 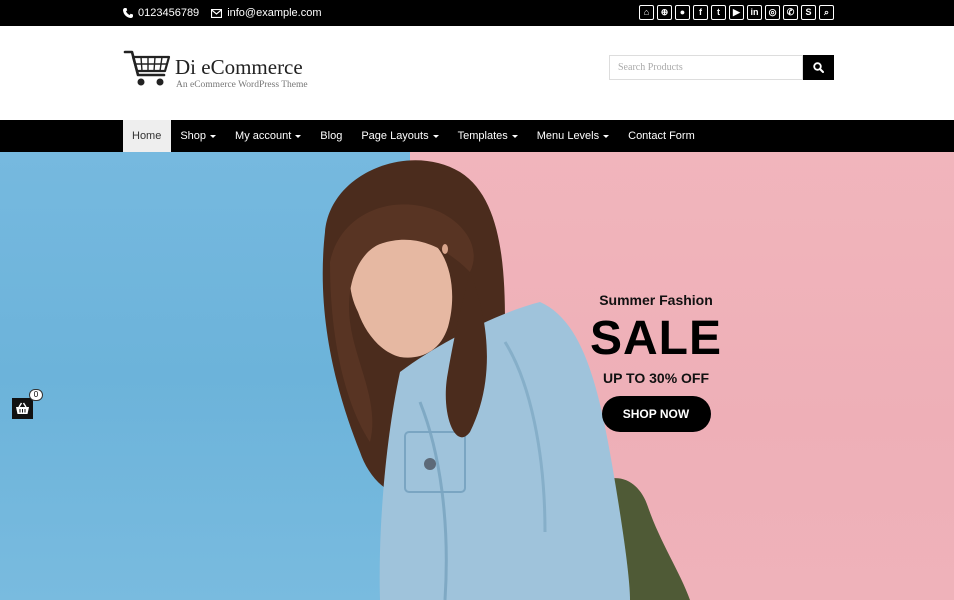 I want to click on nav-item-label: Home, so click(x=147, y=136).